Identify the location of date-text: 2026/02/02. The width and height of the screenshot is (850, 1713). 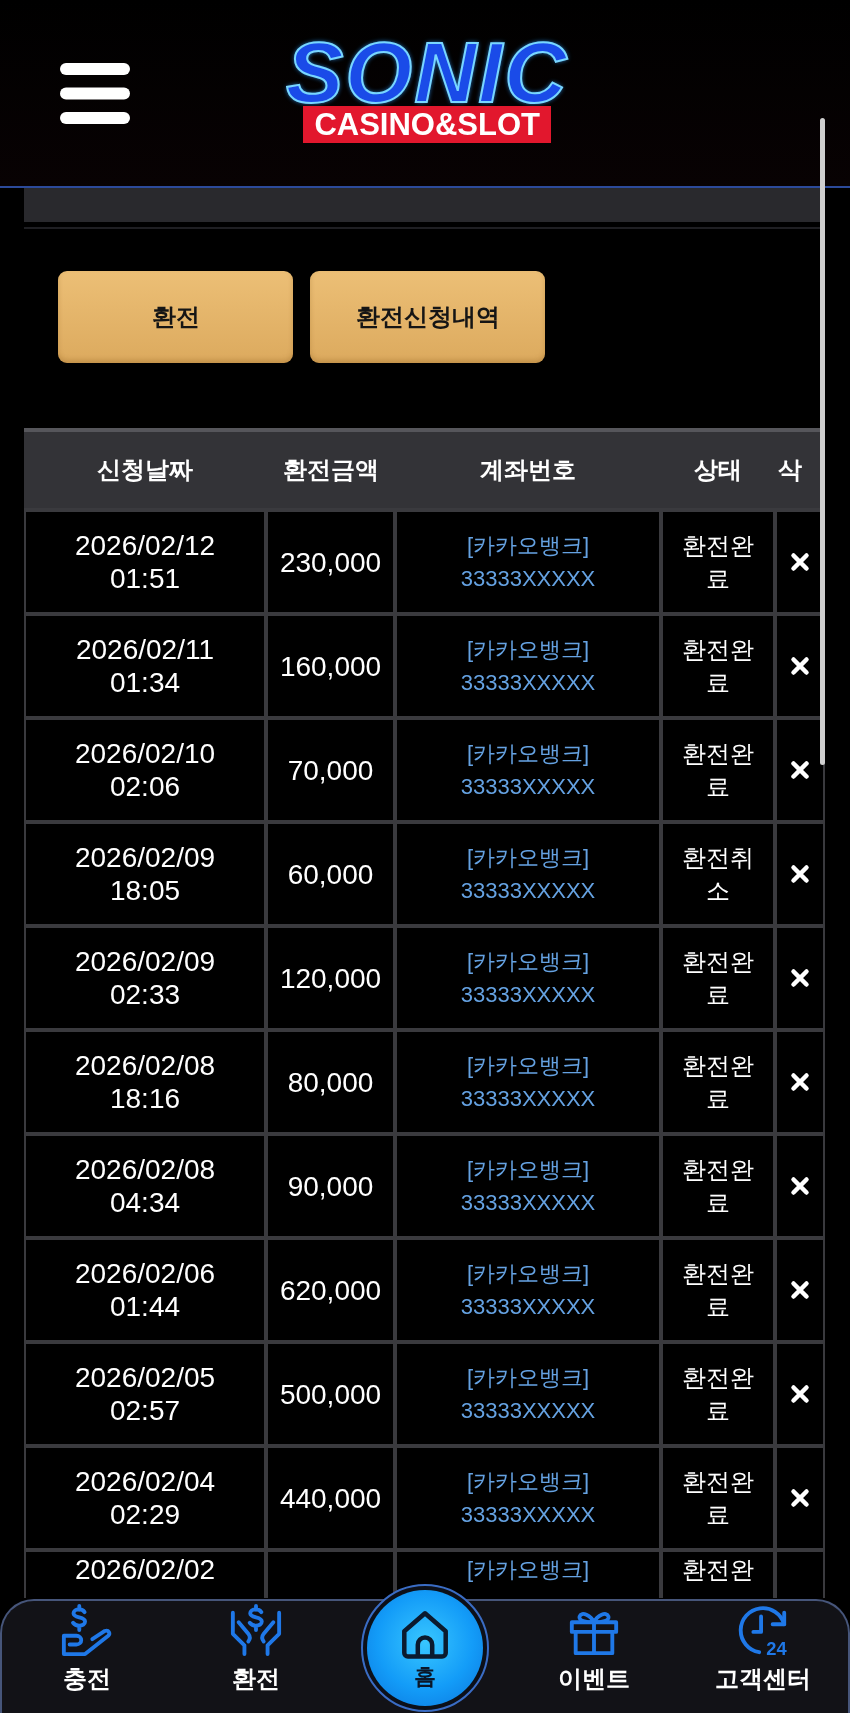
(145, 1570).